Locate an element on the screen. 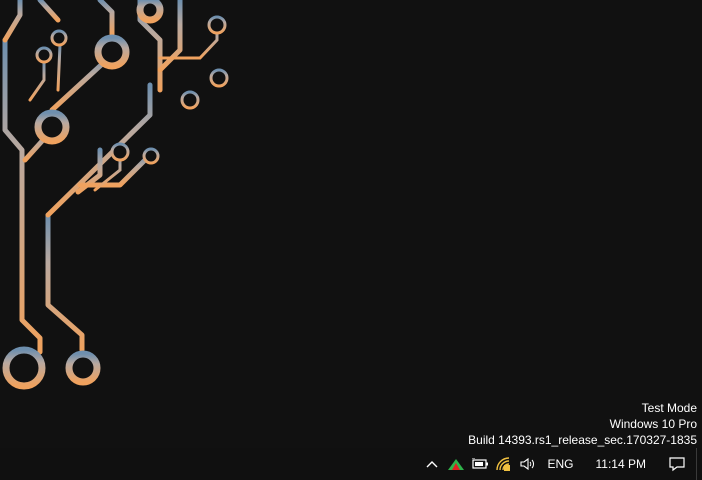 This screenshot has height=480, width=702. watermark-build: Build 14393.rs1_release_sec.170327-1835 is located at coordinates (582, 440).